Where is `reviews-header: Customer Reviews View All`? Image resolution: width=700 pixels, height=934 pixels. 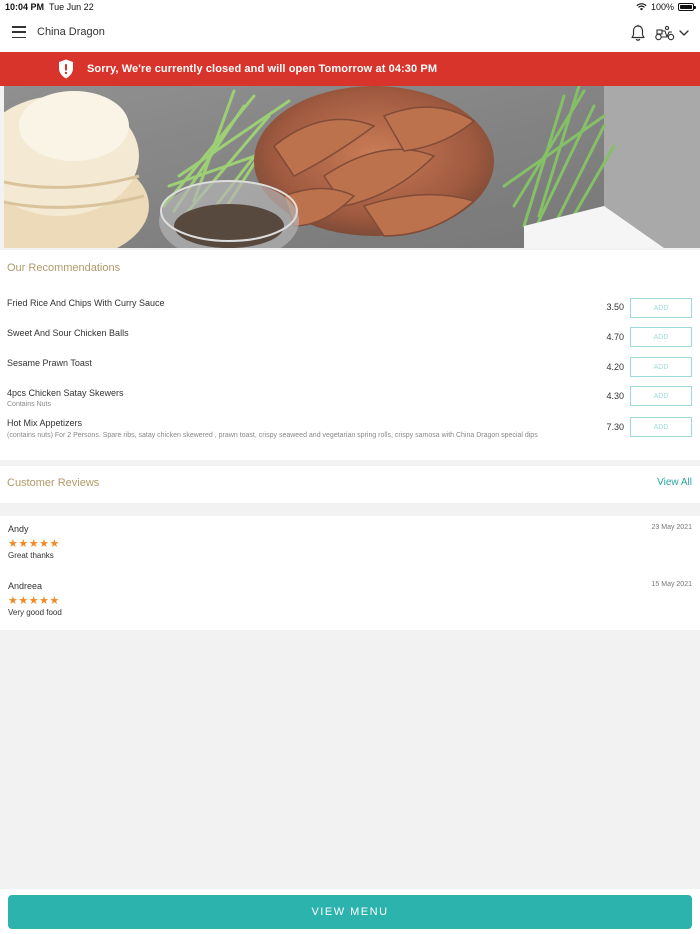 reviews-header: Customer Reviews View All is located at coordinates (350, 484).